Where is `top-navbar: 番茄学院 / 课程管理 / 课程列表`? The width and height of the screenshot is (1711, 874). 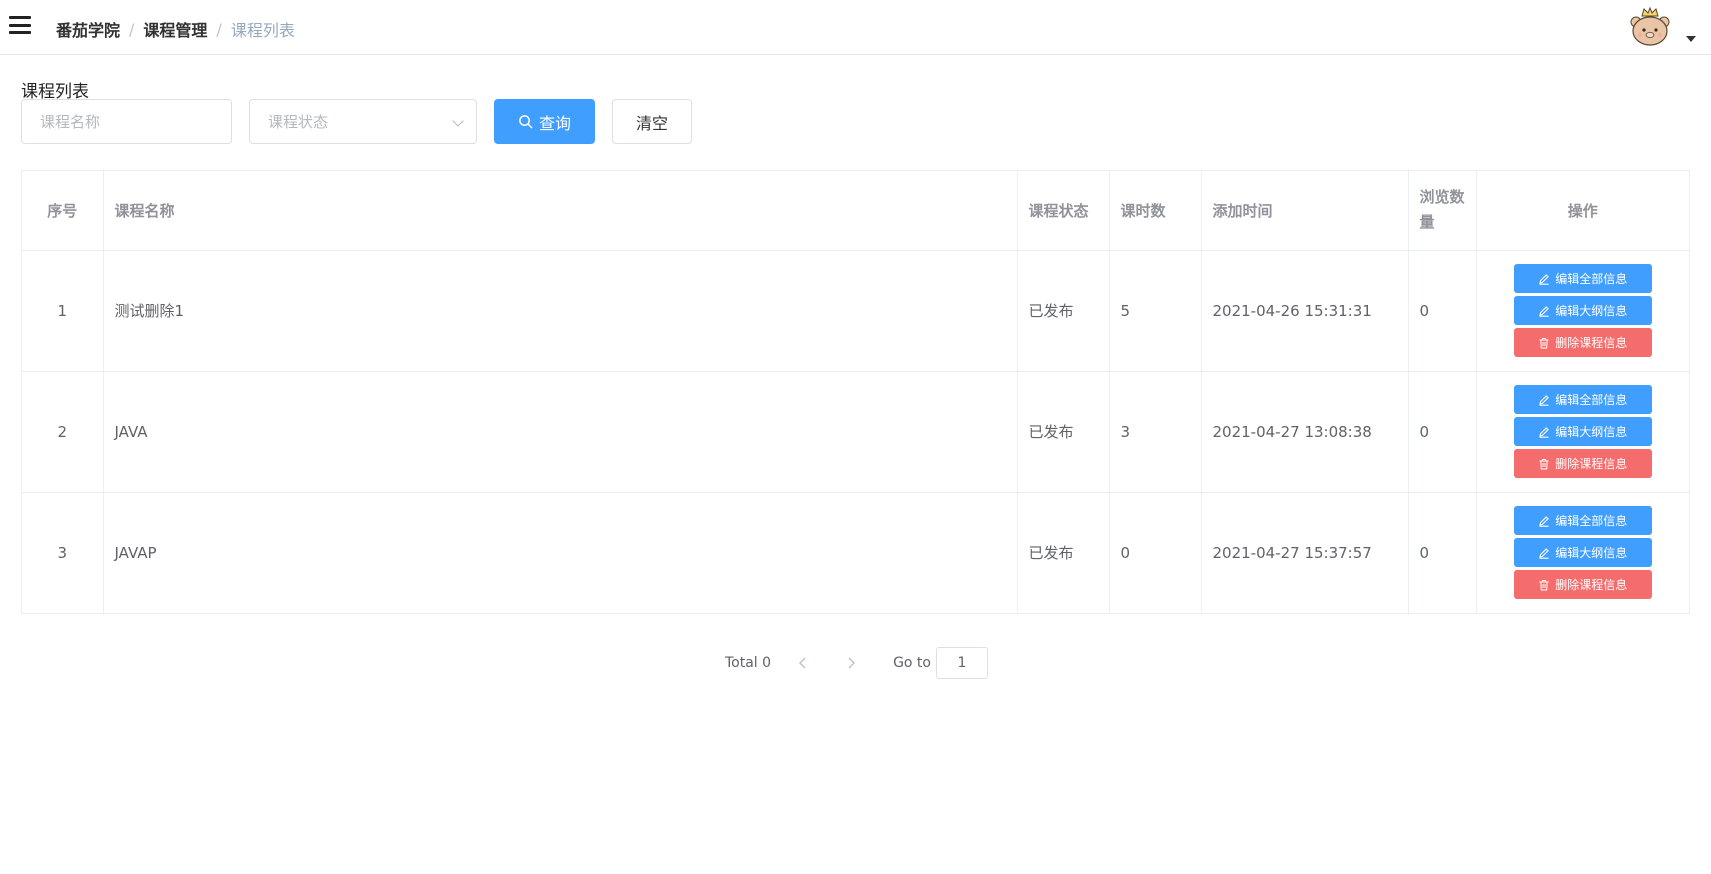 top-navbar: 番茄学院 / 课程管理 / 课程列表 is located at coordinates (855, 27).